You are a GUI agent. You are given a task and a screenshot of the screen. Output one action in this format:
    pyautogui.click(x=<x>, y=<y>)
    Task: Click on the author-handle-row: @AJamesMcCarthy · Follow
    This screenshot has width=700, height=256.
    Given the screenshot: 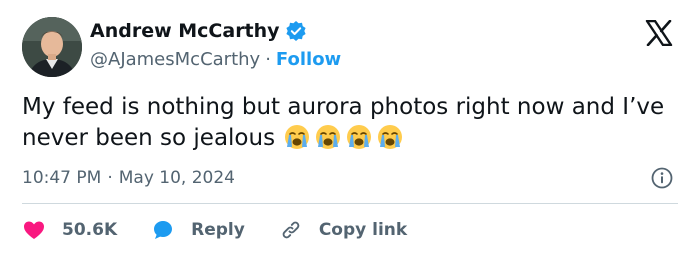 What is the action you would take?
    pyautogui.click(x=215, y=60)
    